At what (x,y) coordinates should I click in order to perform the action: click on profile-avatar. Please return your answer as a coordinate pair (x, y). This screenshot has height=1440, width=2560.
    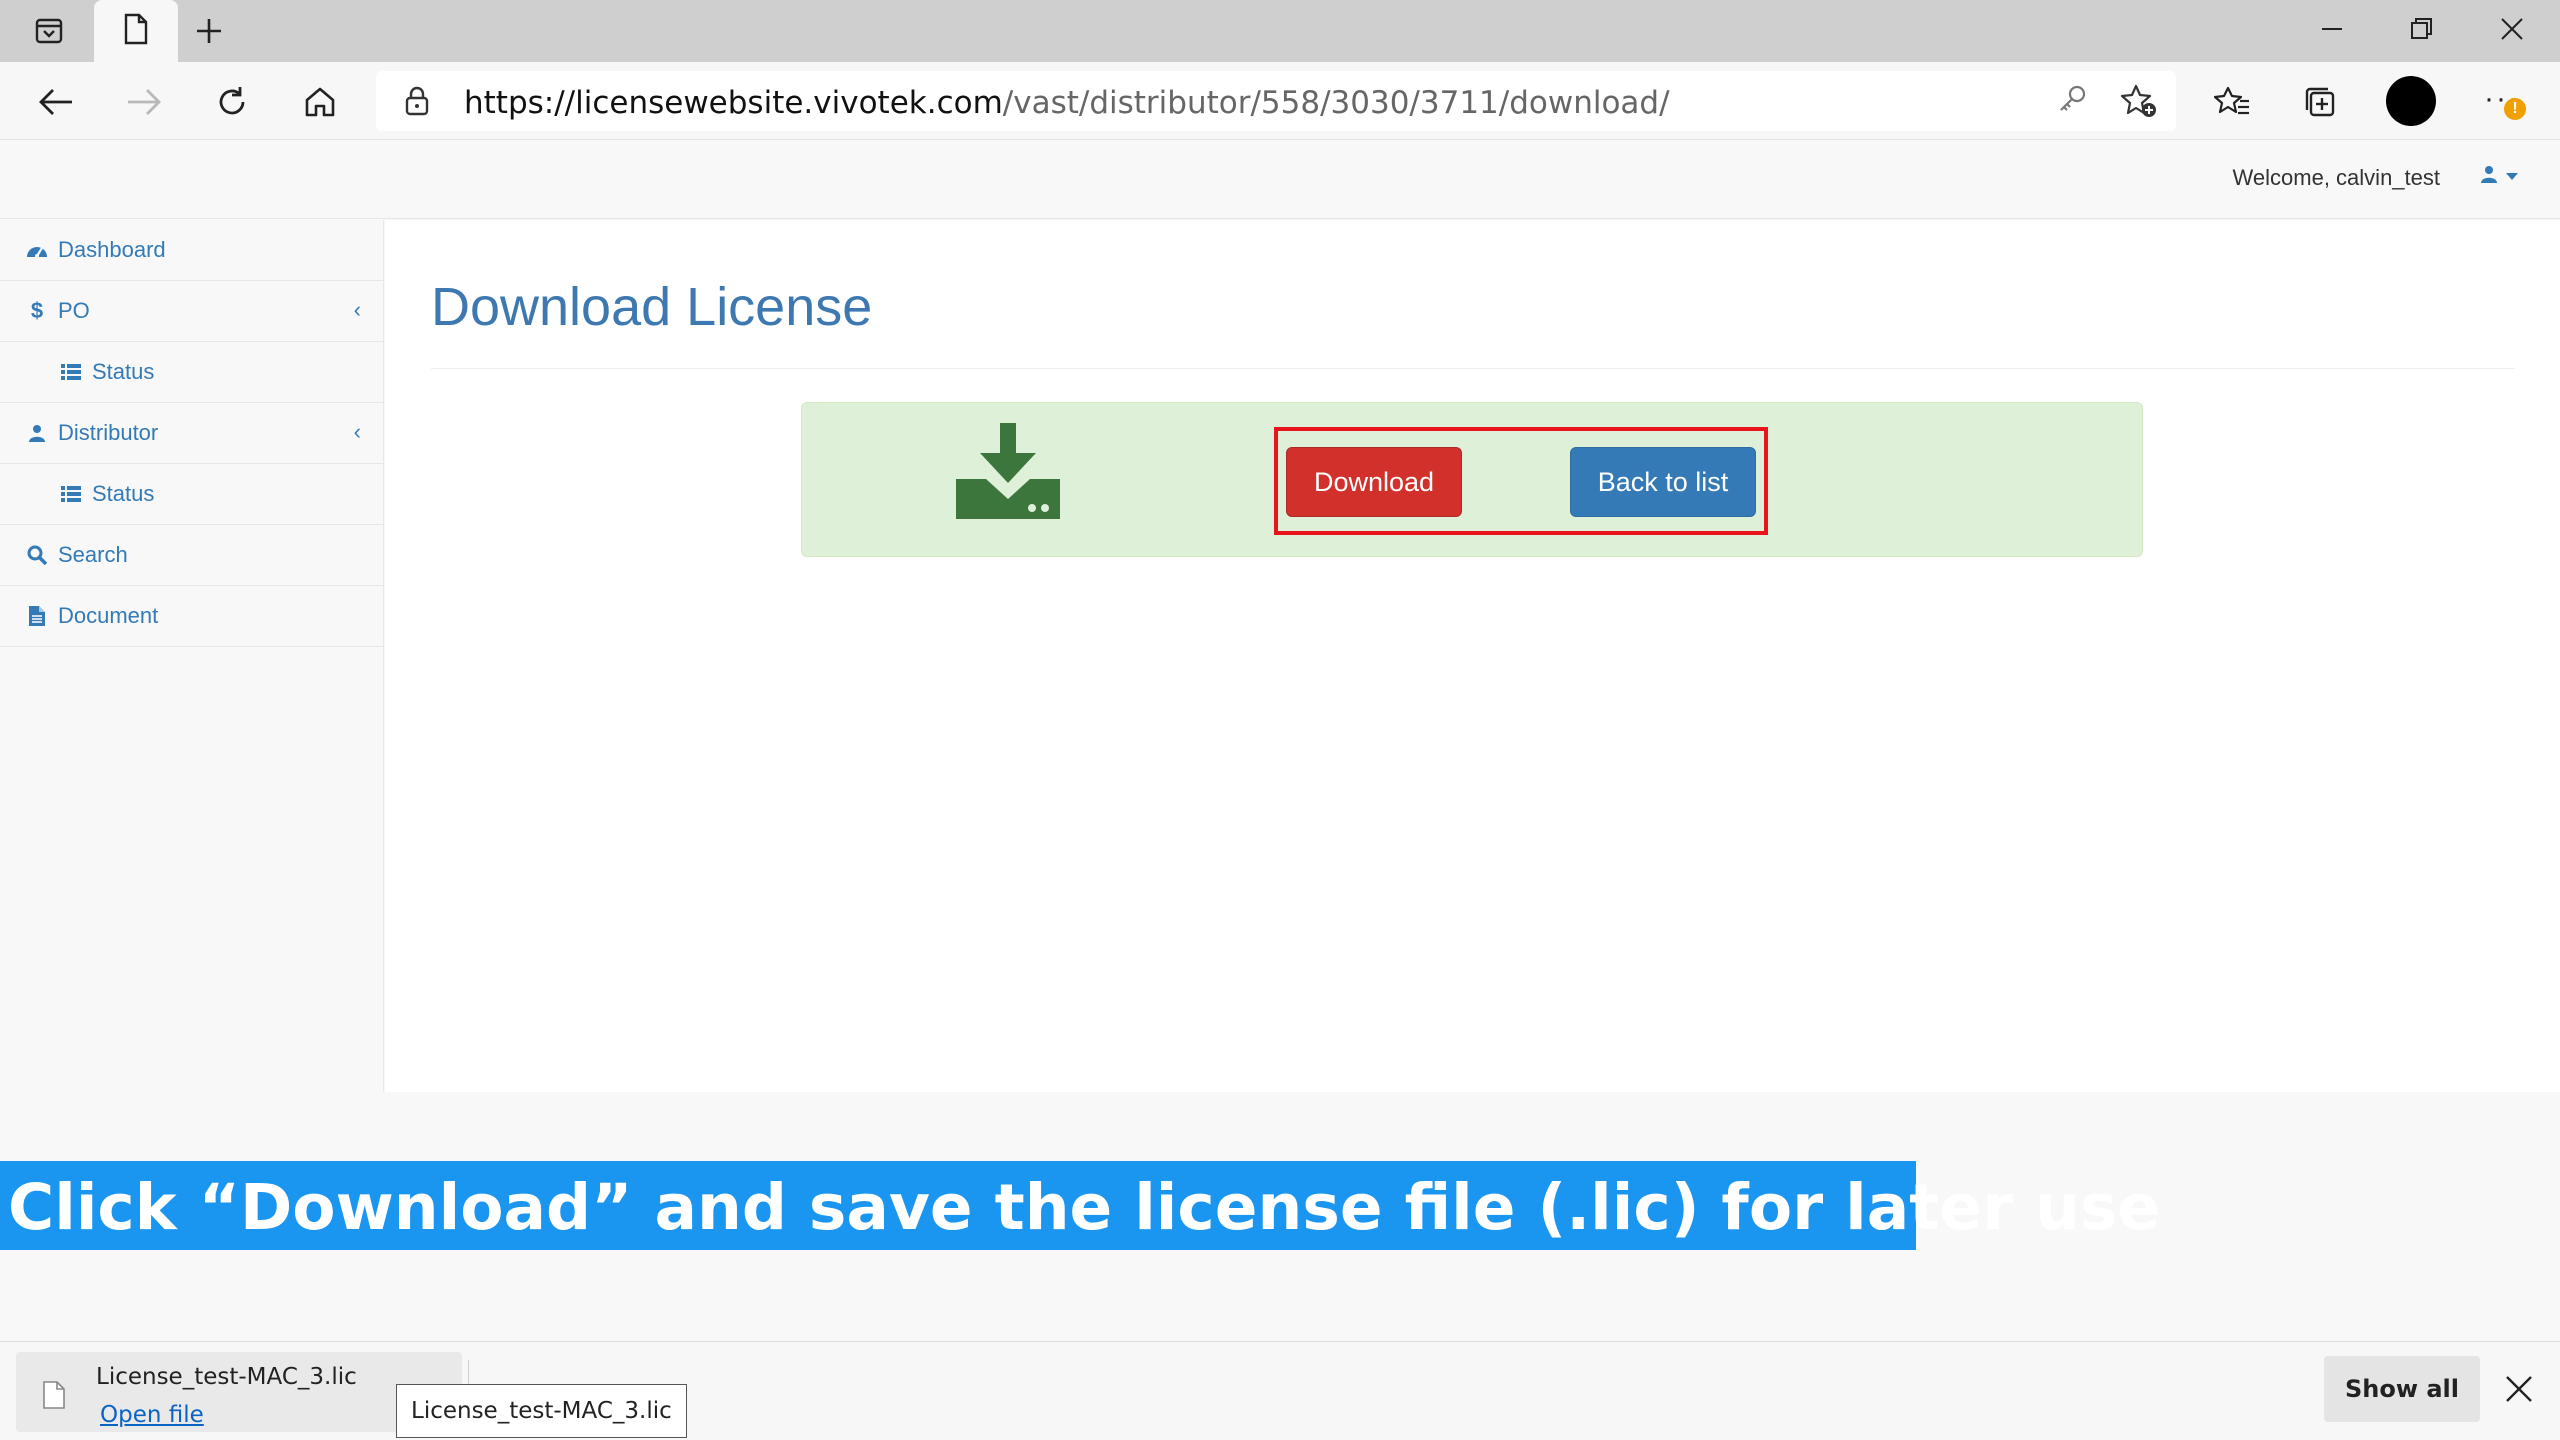
    Looking at the image, I should click on (2411, 101).